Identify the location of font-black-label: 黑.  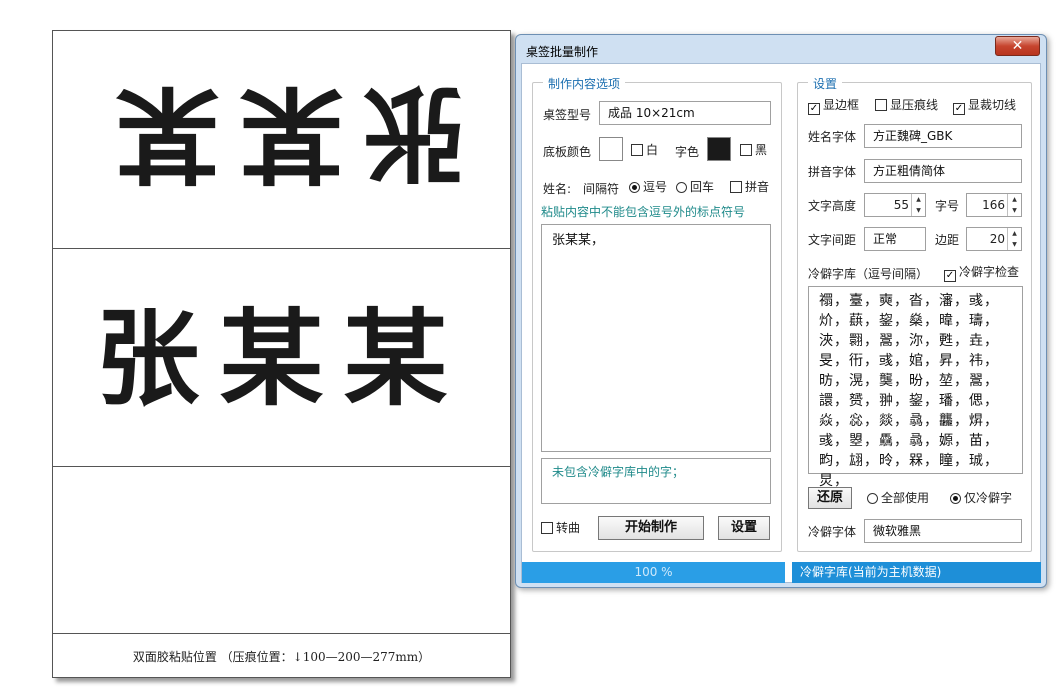
(761, 150).